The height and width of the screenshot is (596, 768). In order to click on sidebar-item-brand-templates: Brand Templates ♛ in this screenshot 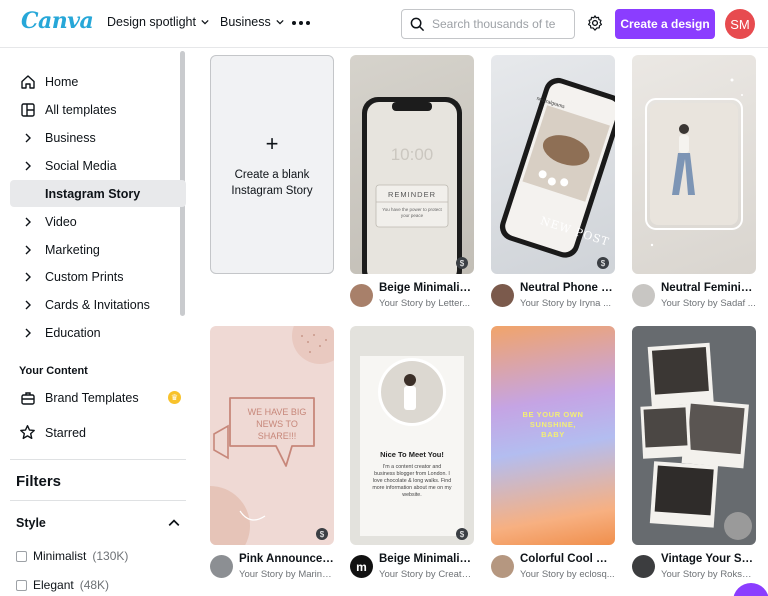, I will do `click(98, 397)`.